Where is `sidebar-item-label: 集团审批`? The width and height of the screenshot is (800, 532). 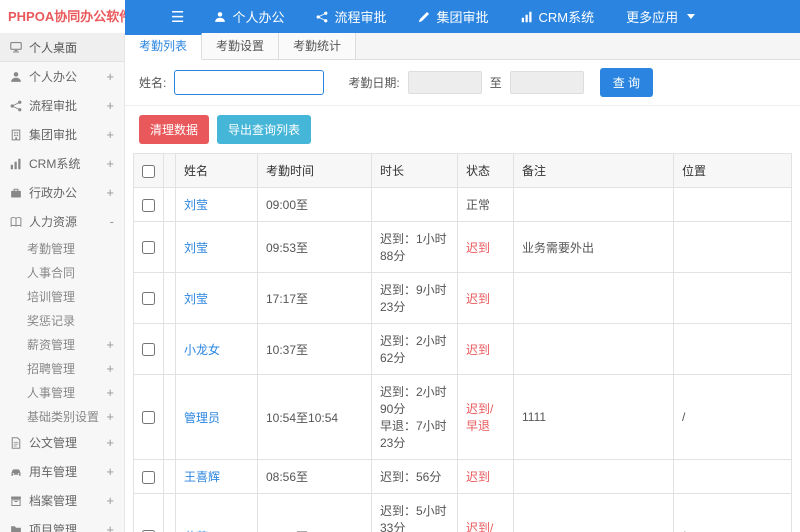
sidebar-item-label: 集团审批 is located at coordinates (53, 135).